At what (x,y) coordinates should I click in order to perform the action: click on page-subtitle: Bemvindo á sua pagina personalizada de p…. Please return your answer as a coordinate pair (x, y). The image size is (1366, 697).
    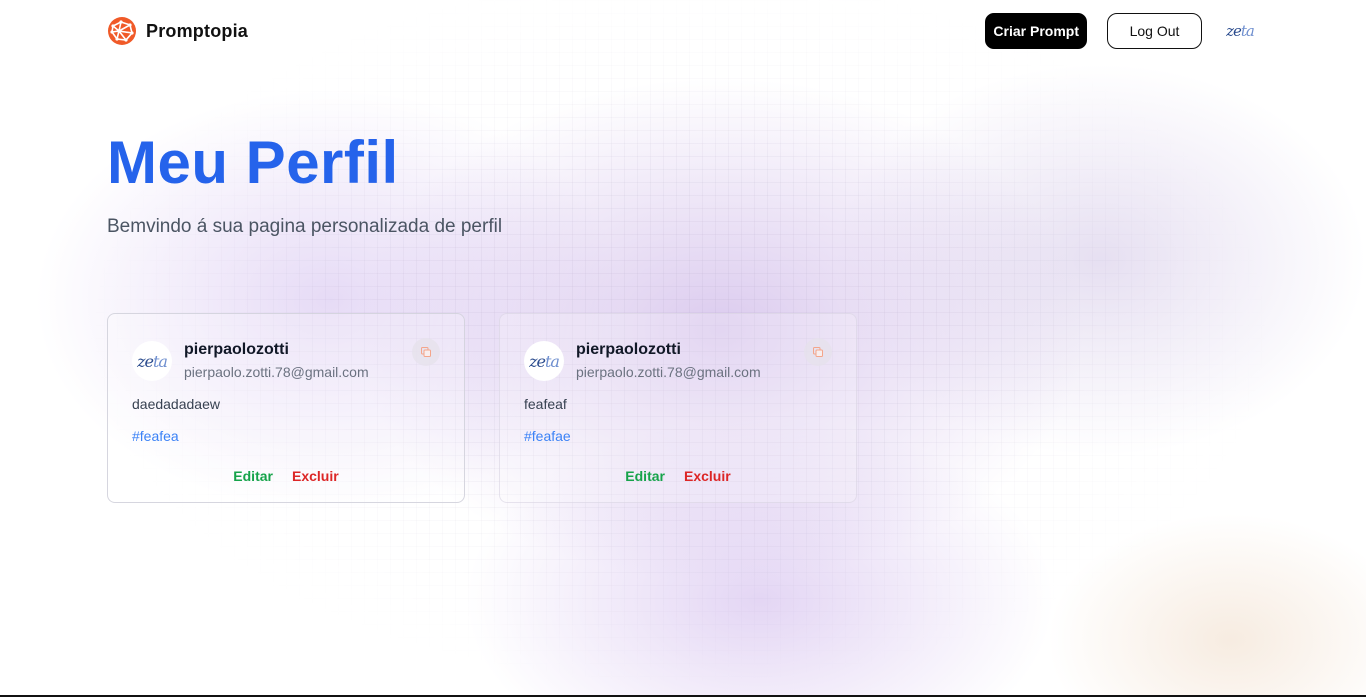
    Looking at the image, I should click on (305, 226).